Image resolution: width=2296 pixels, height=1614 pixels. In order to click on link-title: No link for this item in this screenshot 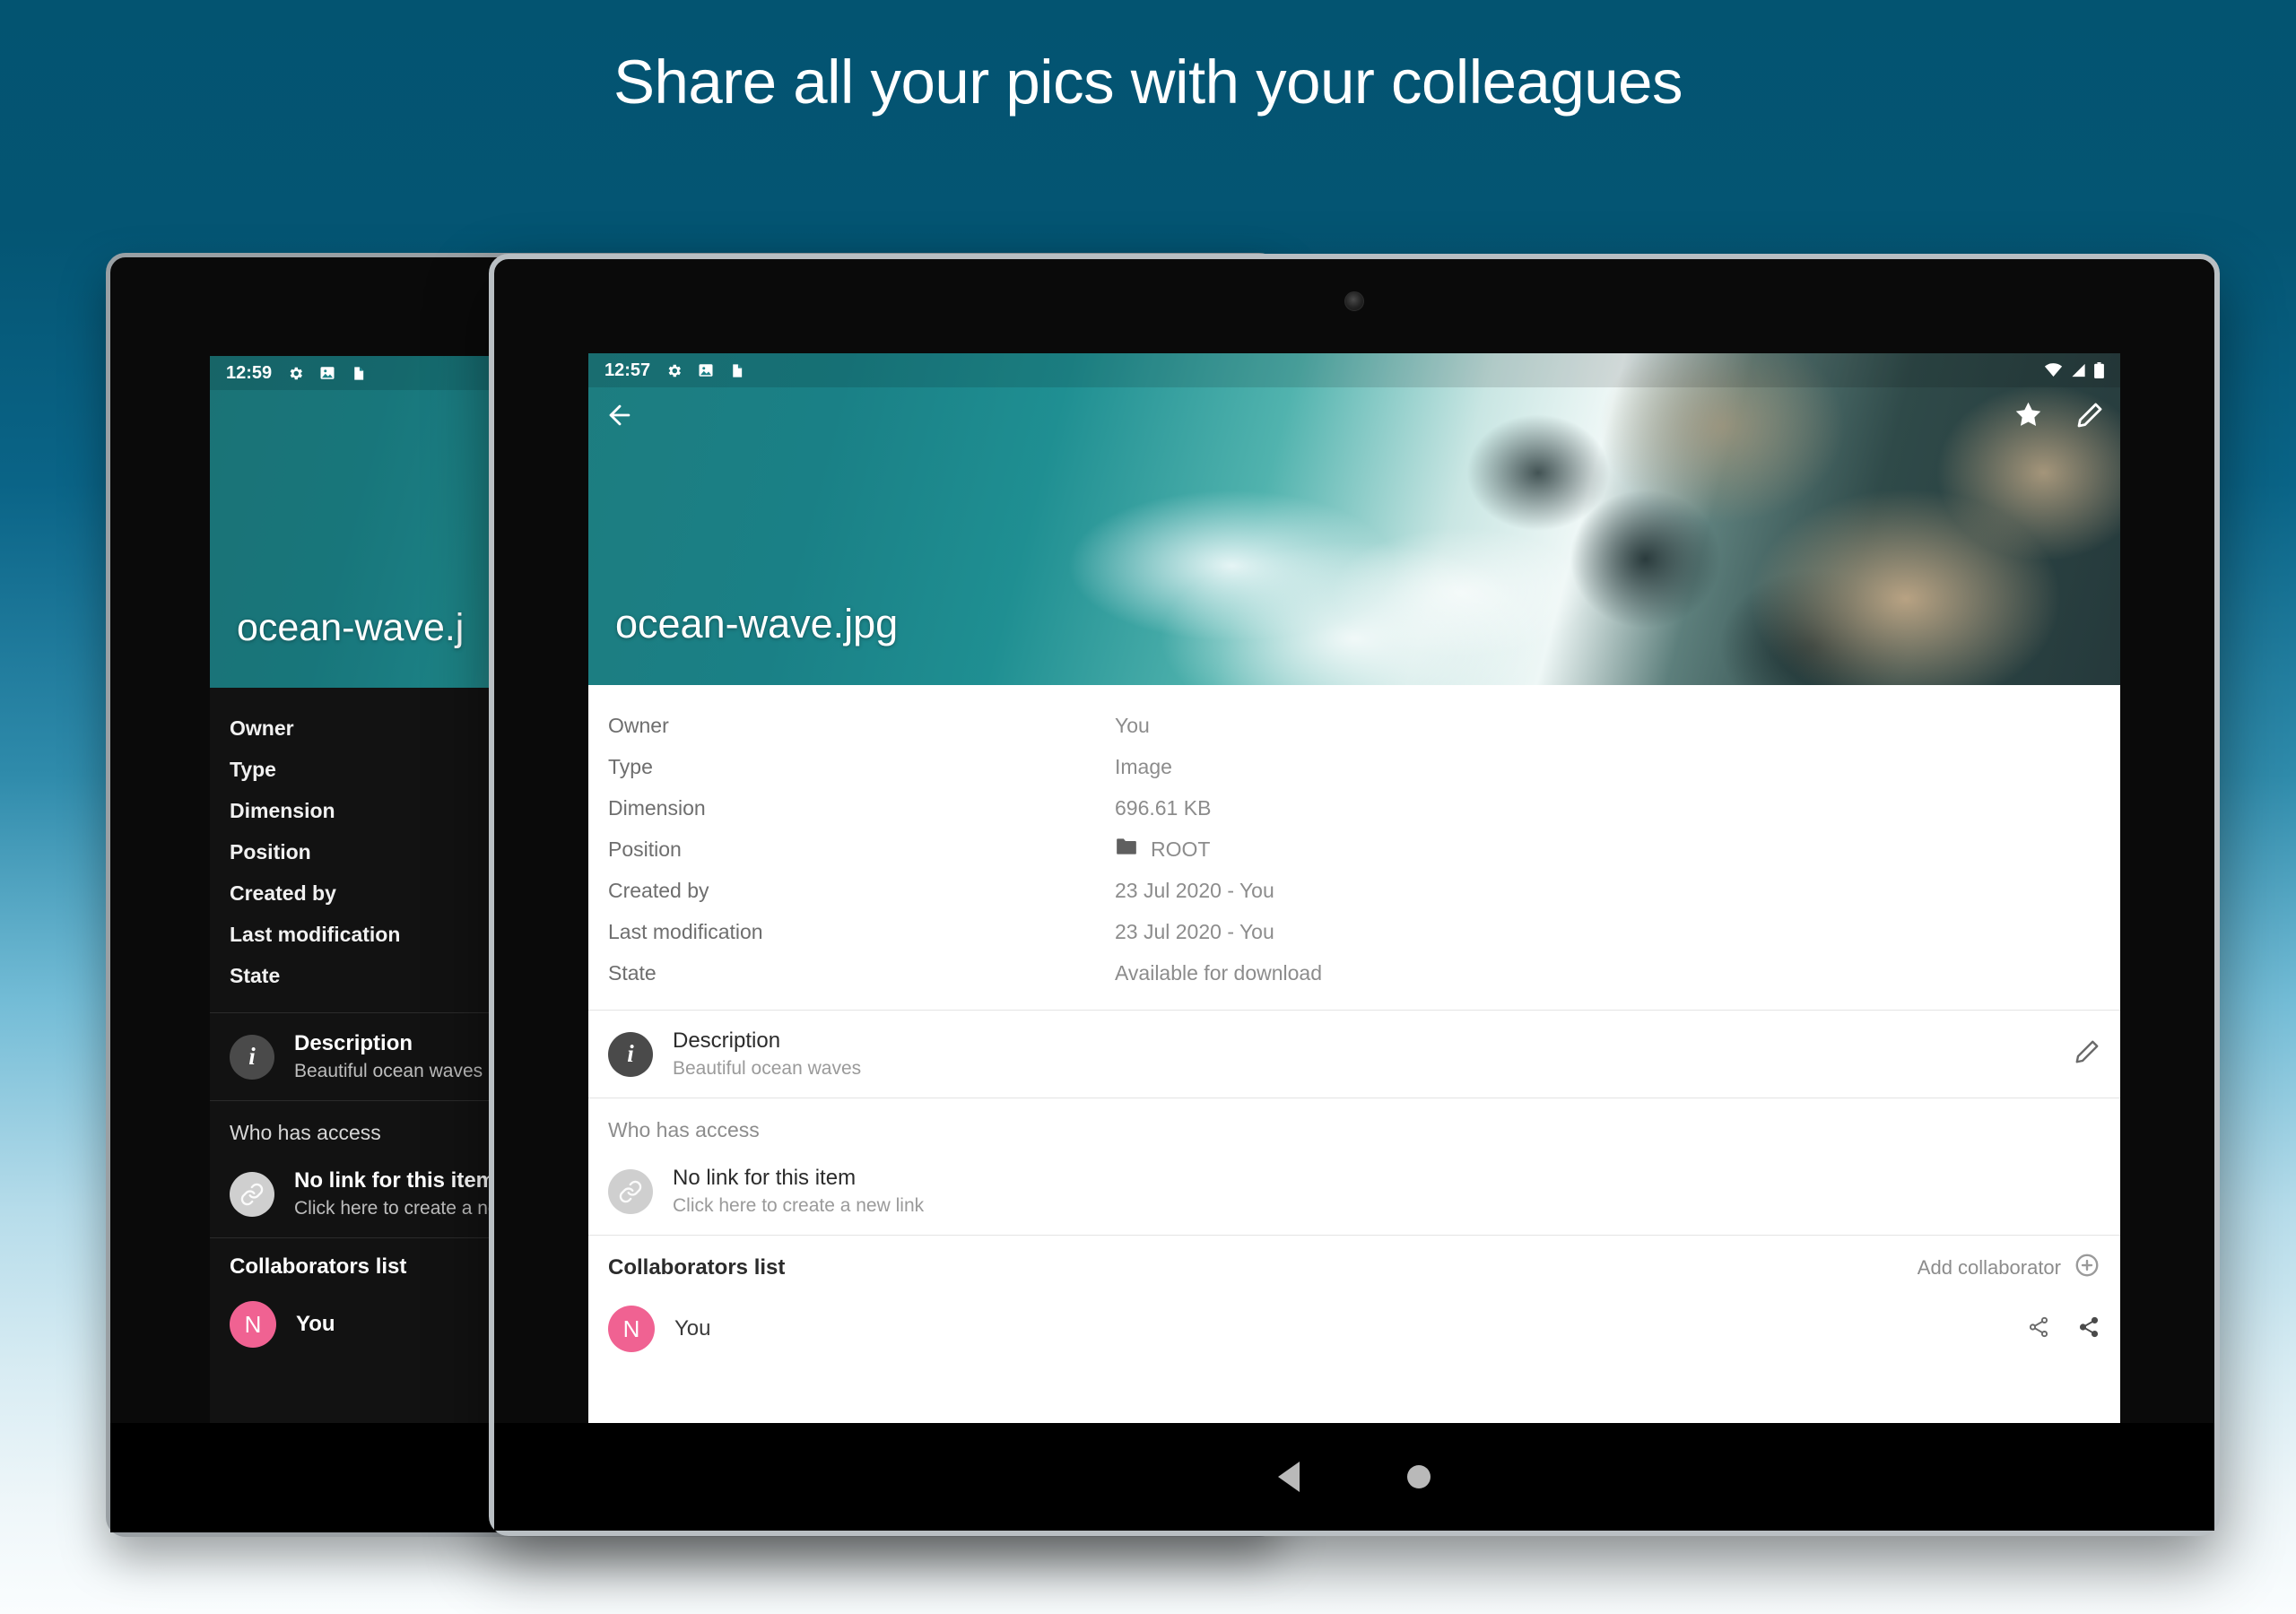, I will do `click(765, 1178)`.